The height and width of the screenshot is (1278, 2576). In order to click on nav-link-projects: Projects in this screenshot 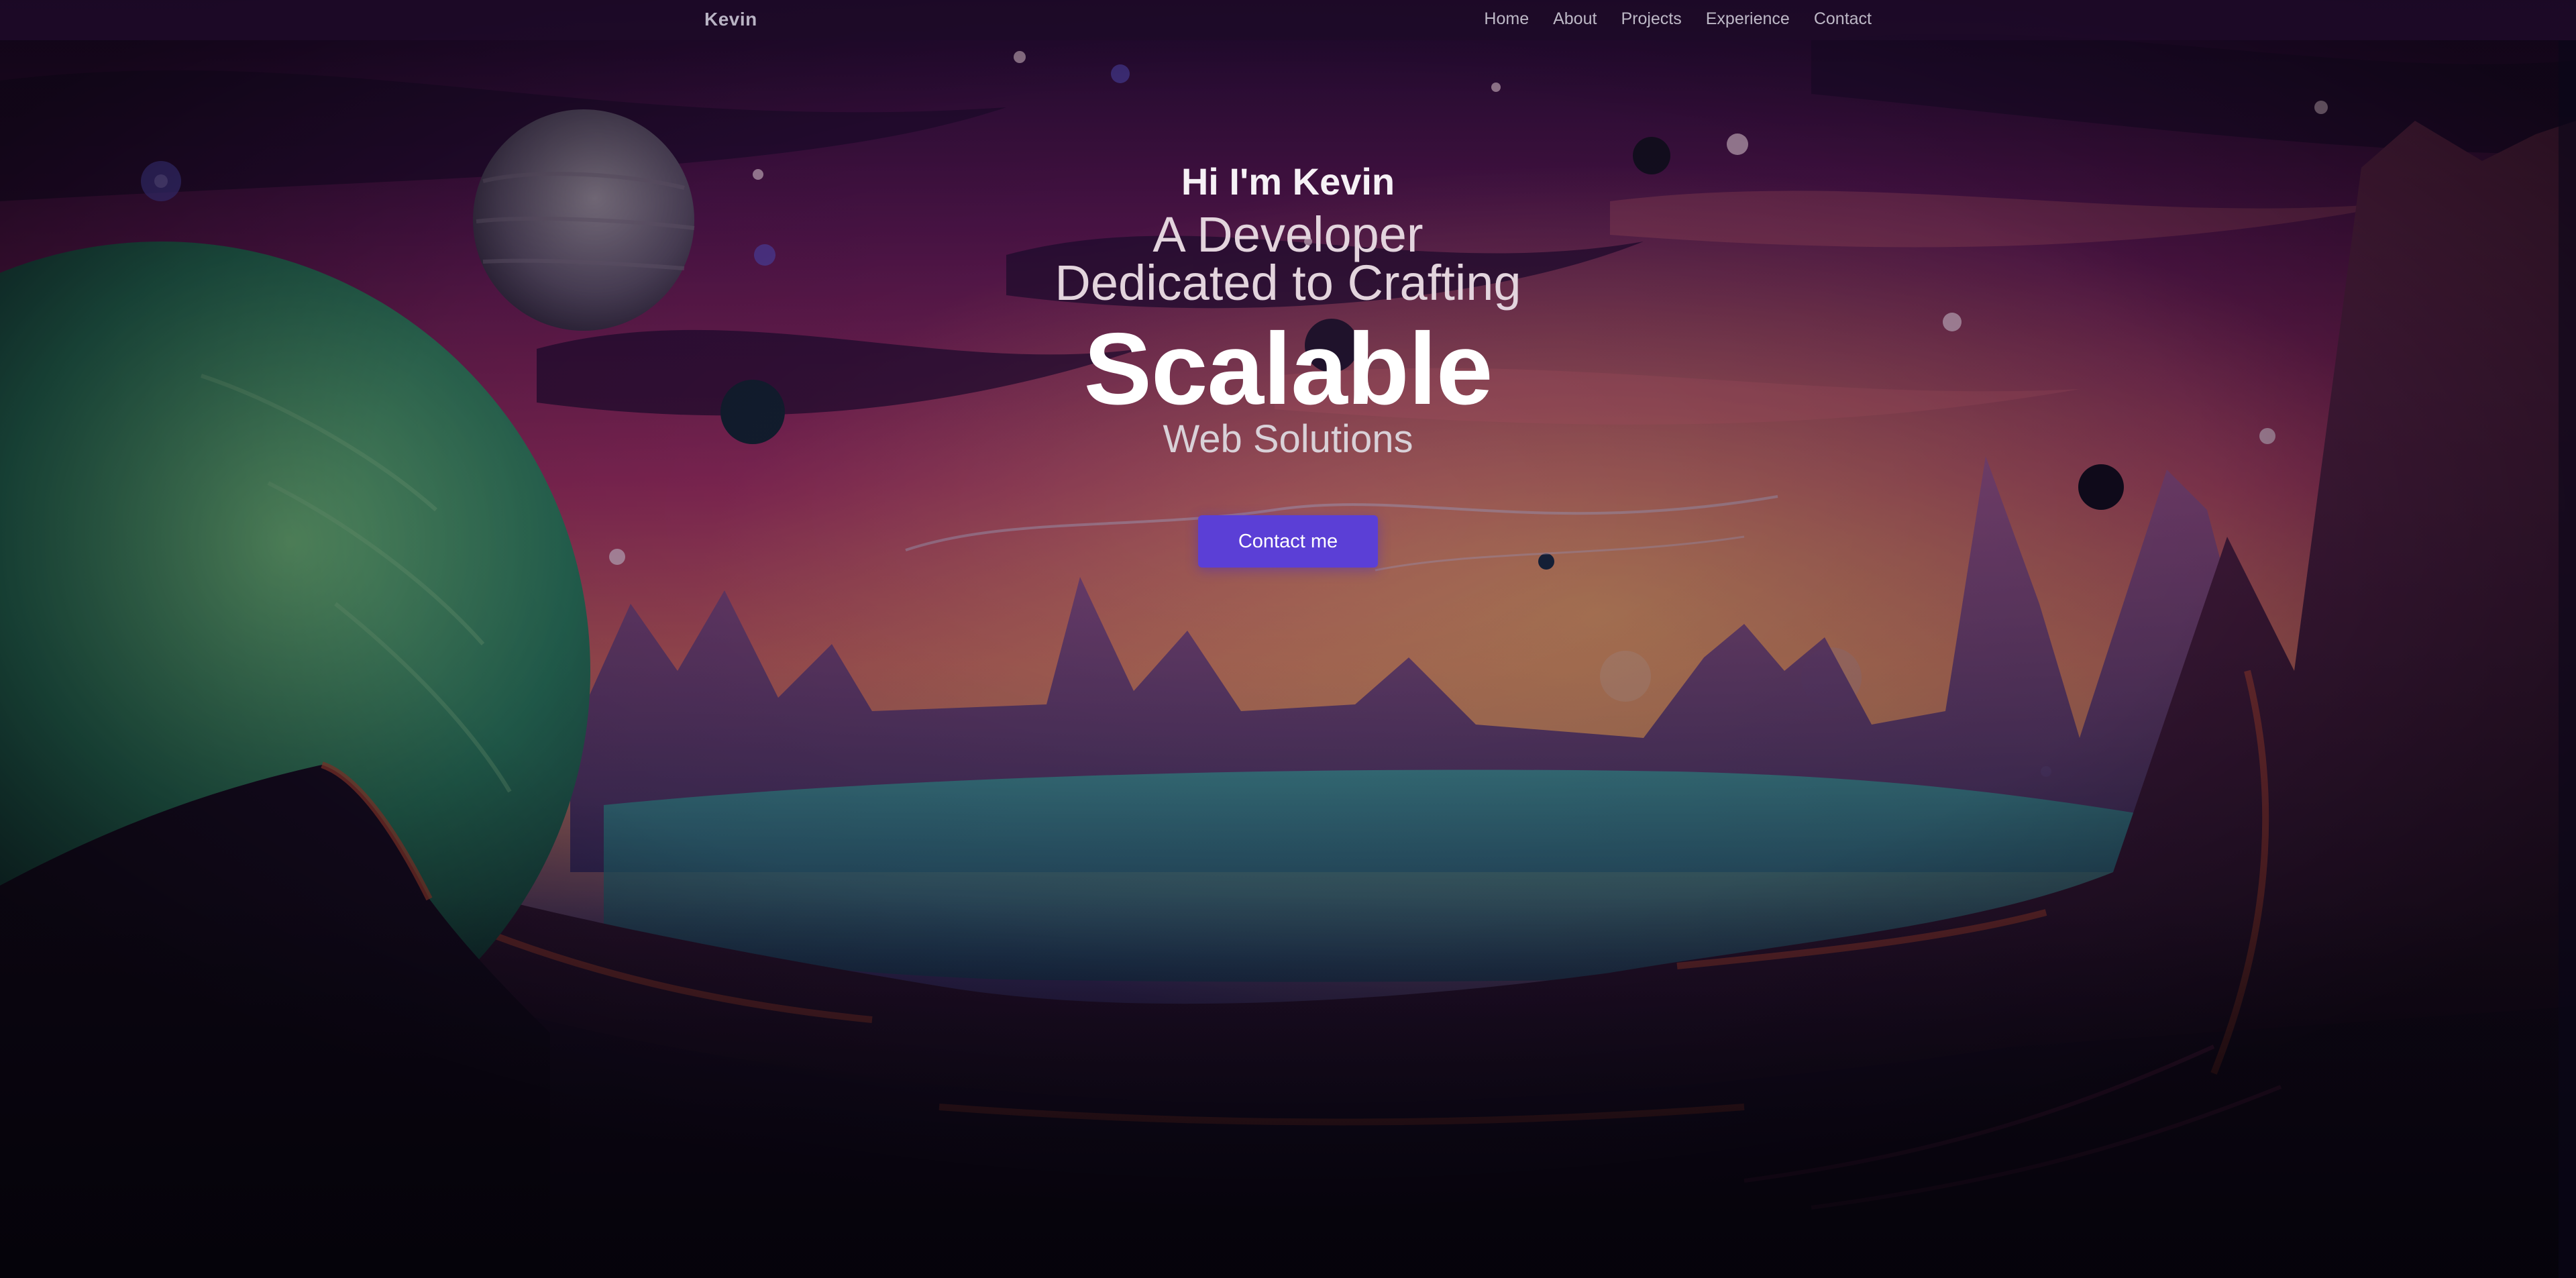, I will do `click(1651, 19)`.